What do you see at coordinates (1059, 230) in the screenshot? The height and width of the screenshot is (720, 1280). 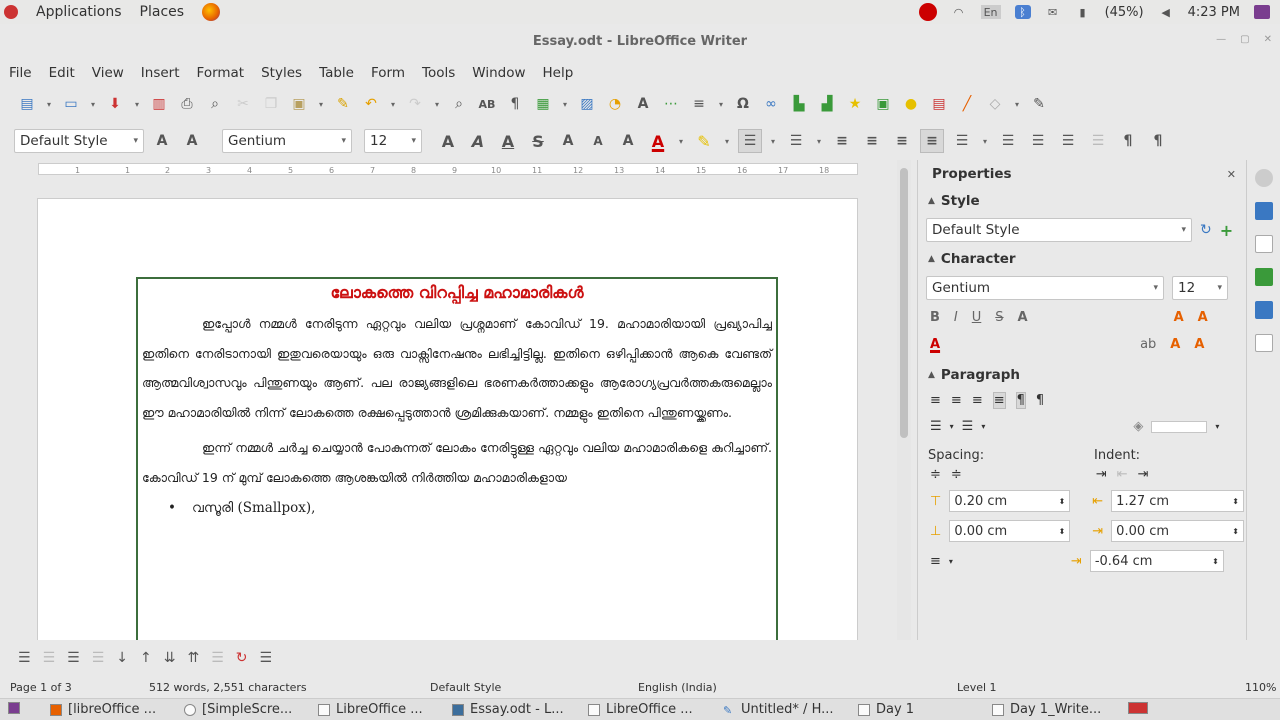 I see `sidebar-style-select: Default Style ▾` at bounding box center [1059, 230].